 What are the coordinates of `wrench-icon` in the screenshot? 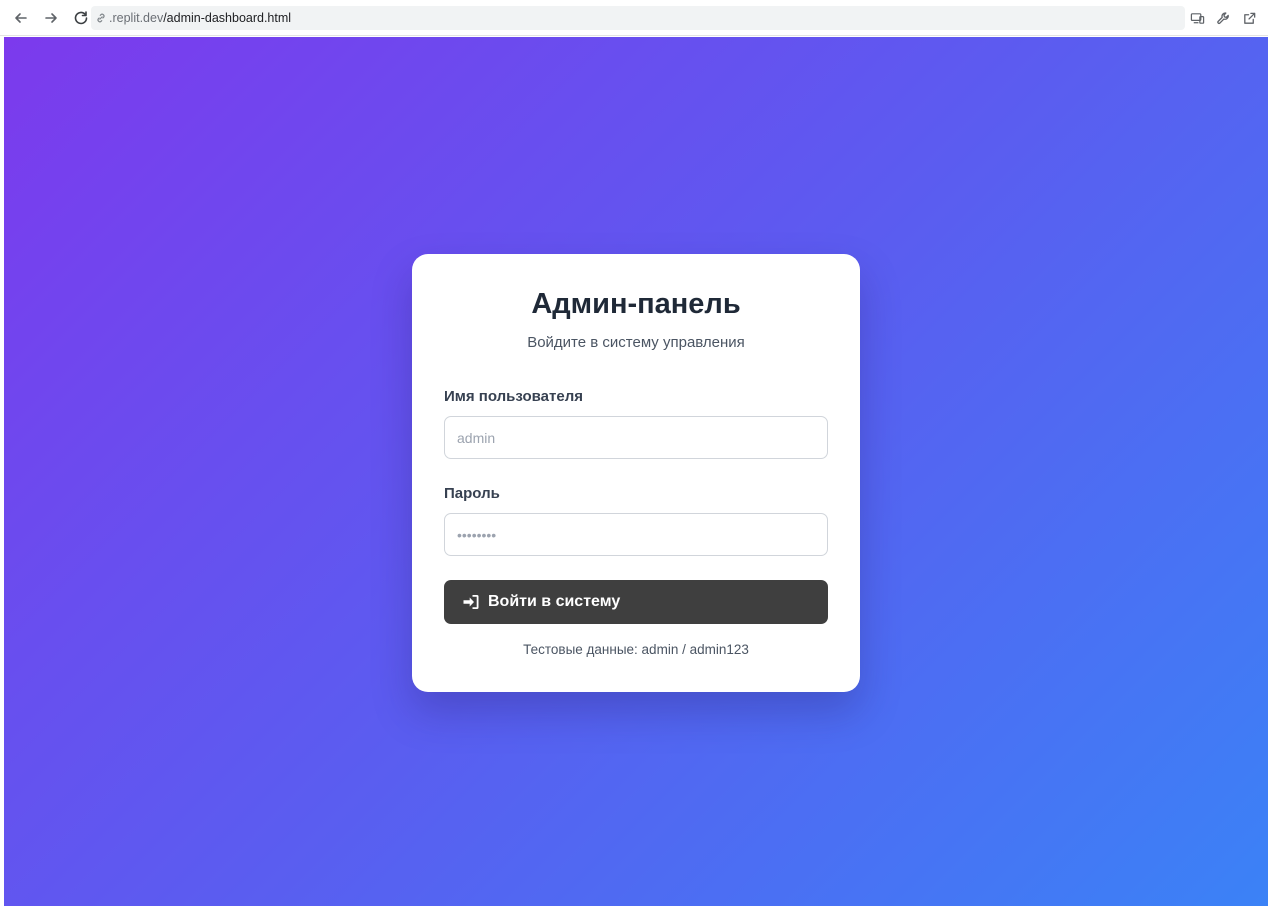 It's located at (1222, 17).